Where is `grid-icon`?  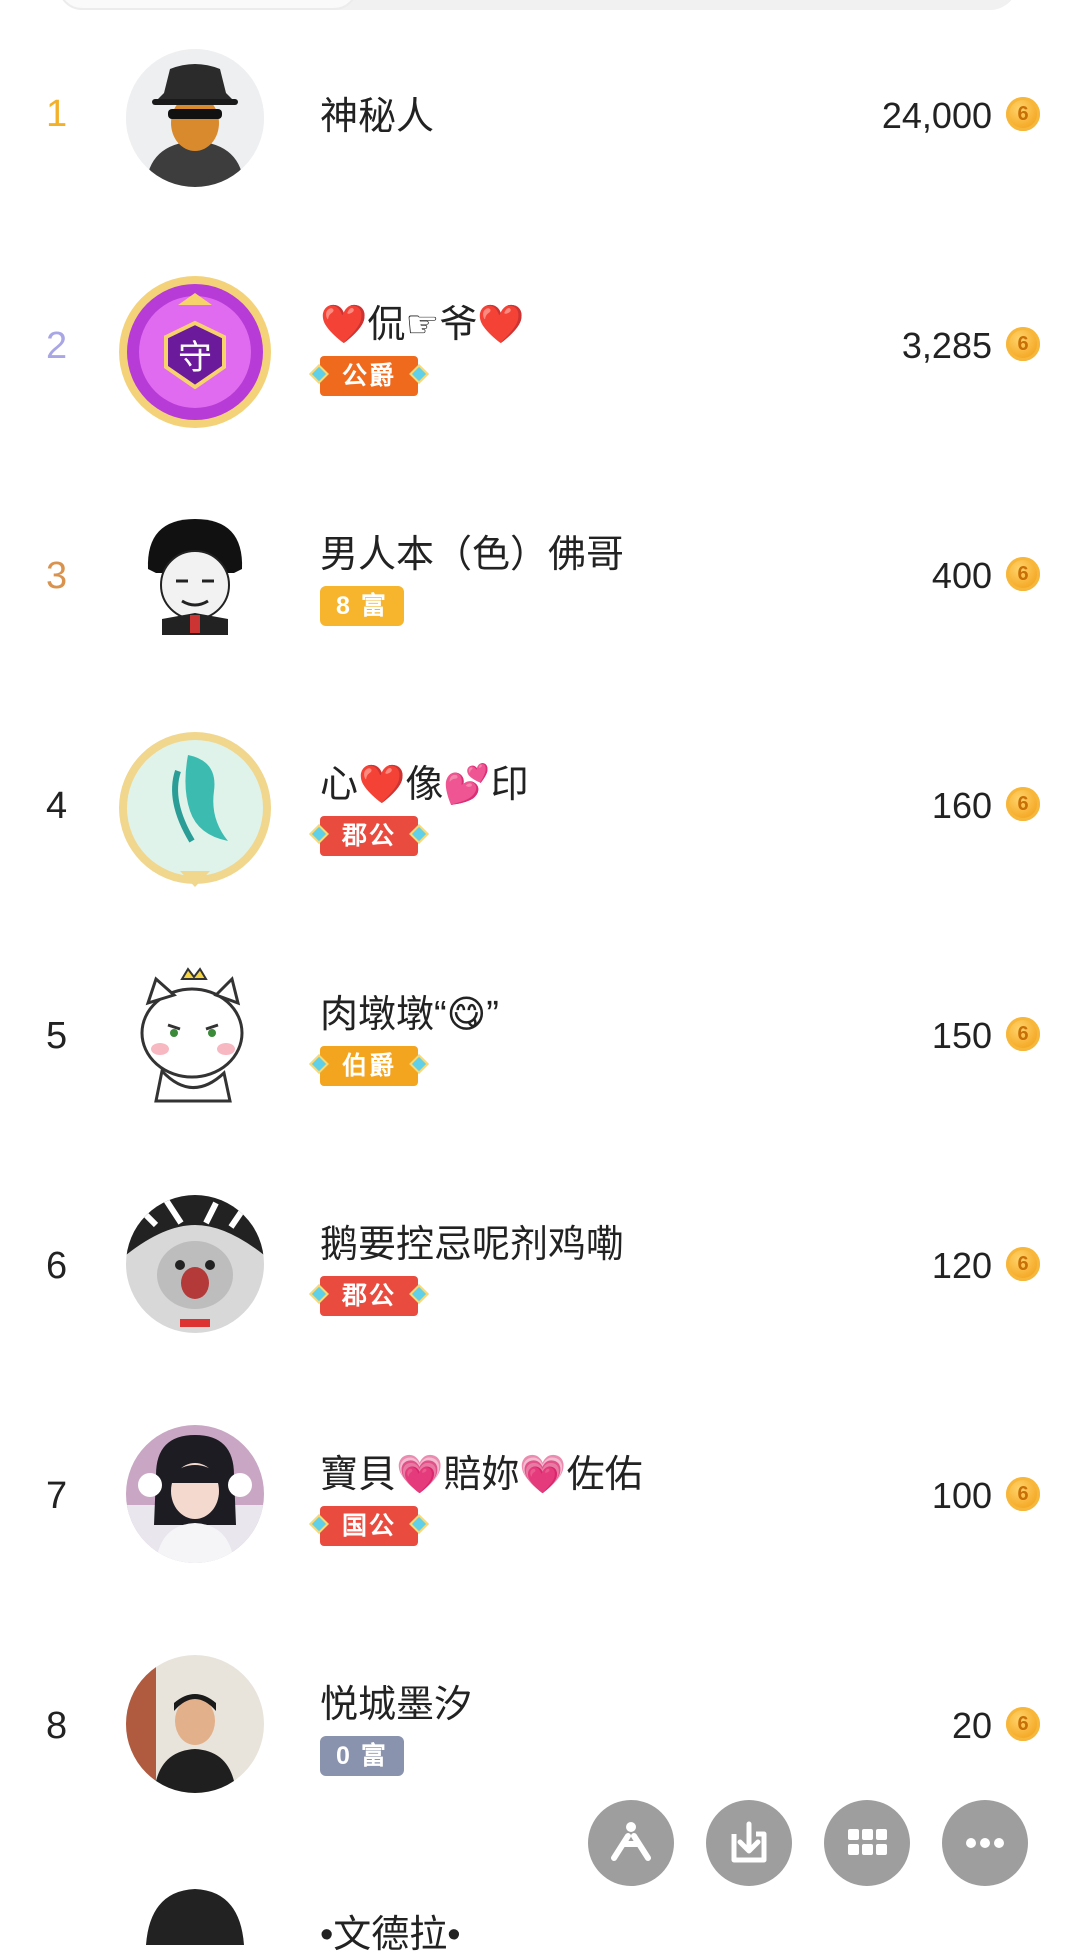 grid-icon is located at coordinates (867, 1842).